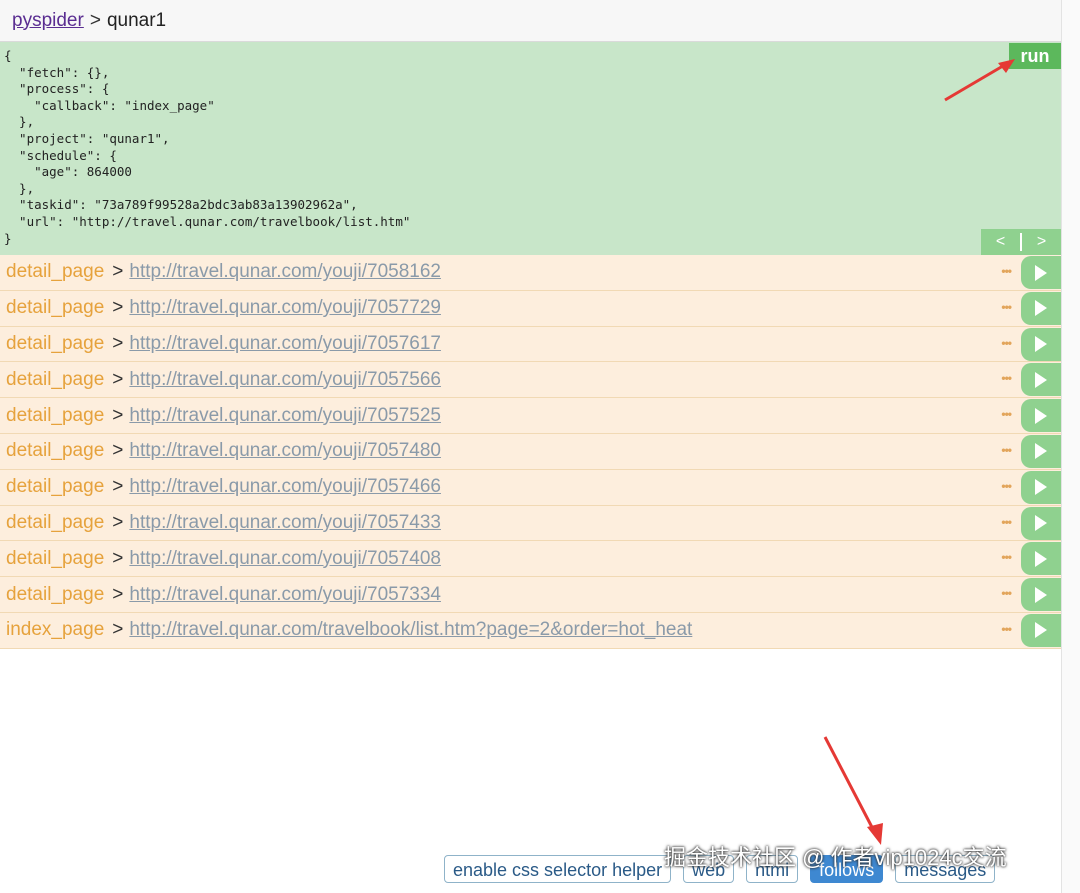 This screenshot has width=1080, height=893. What do you see at coordinates (285, 272) in the screenshot?
I see `follow-url-link: http://travel.qunar.com/youji/7058162` at bounding box center [285, 272].